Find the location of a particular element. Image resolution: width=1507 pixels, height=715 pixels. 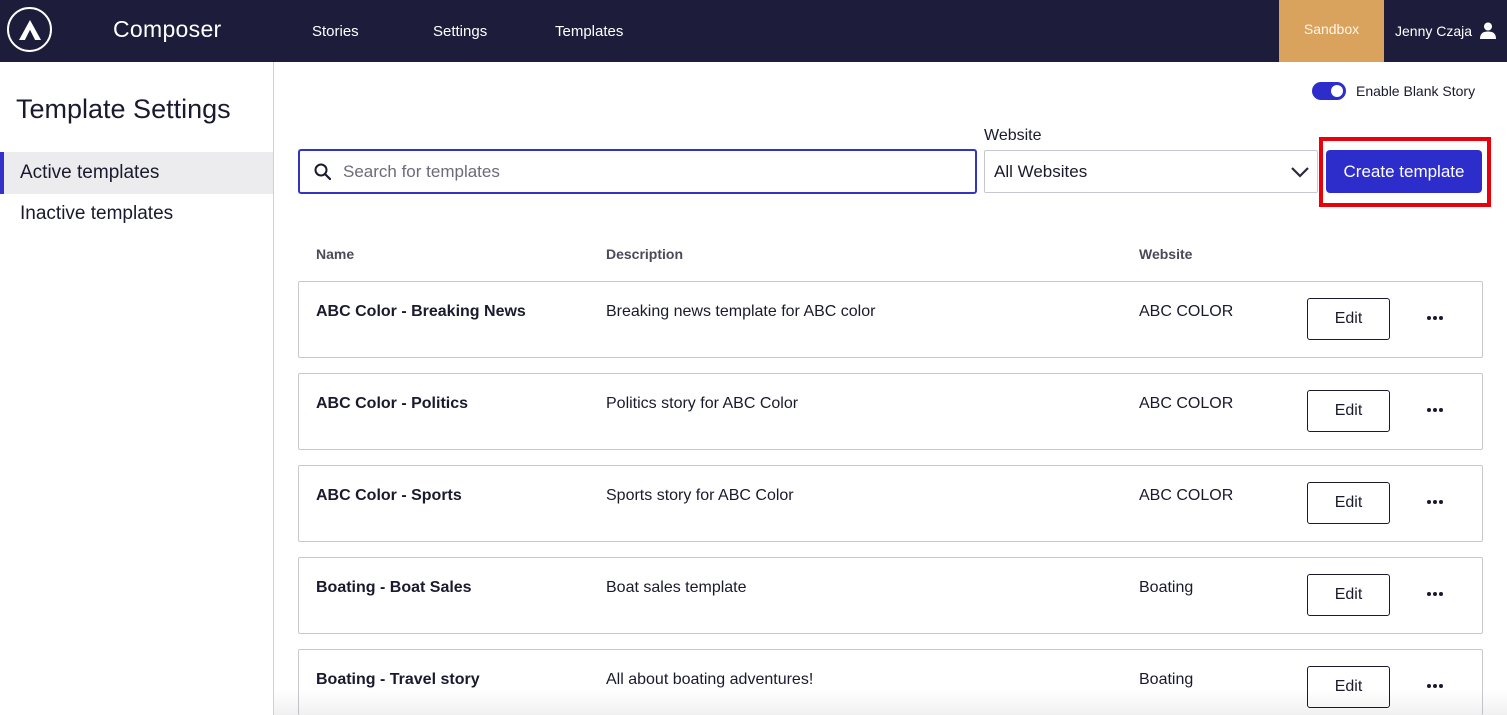

blank-story-toggle is located at coordinates (1329, 91).